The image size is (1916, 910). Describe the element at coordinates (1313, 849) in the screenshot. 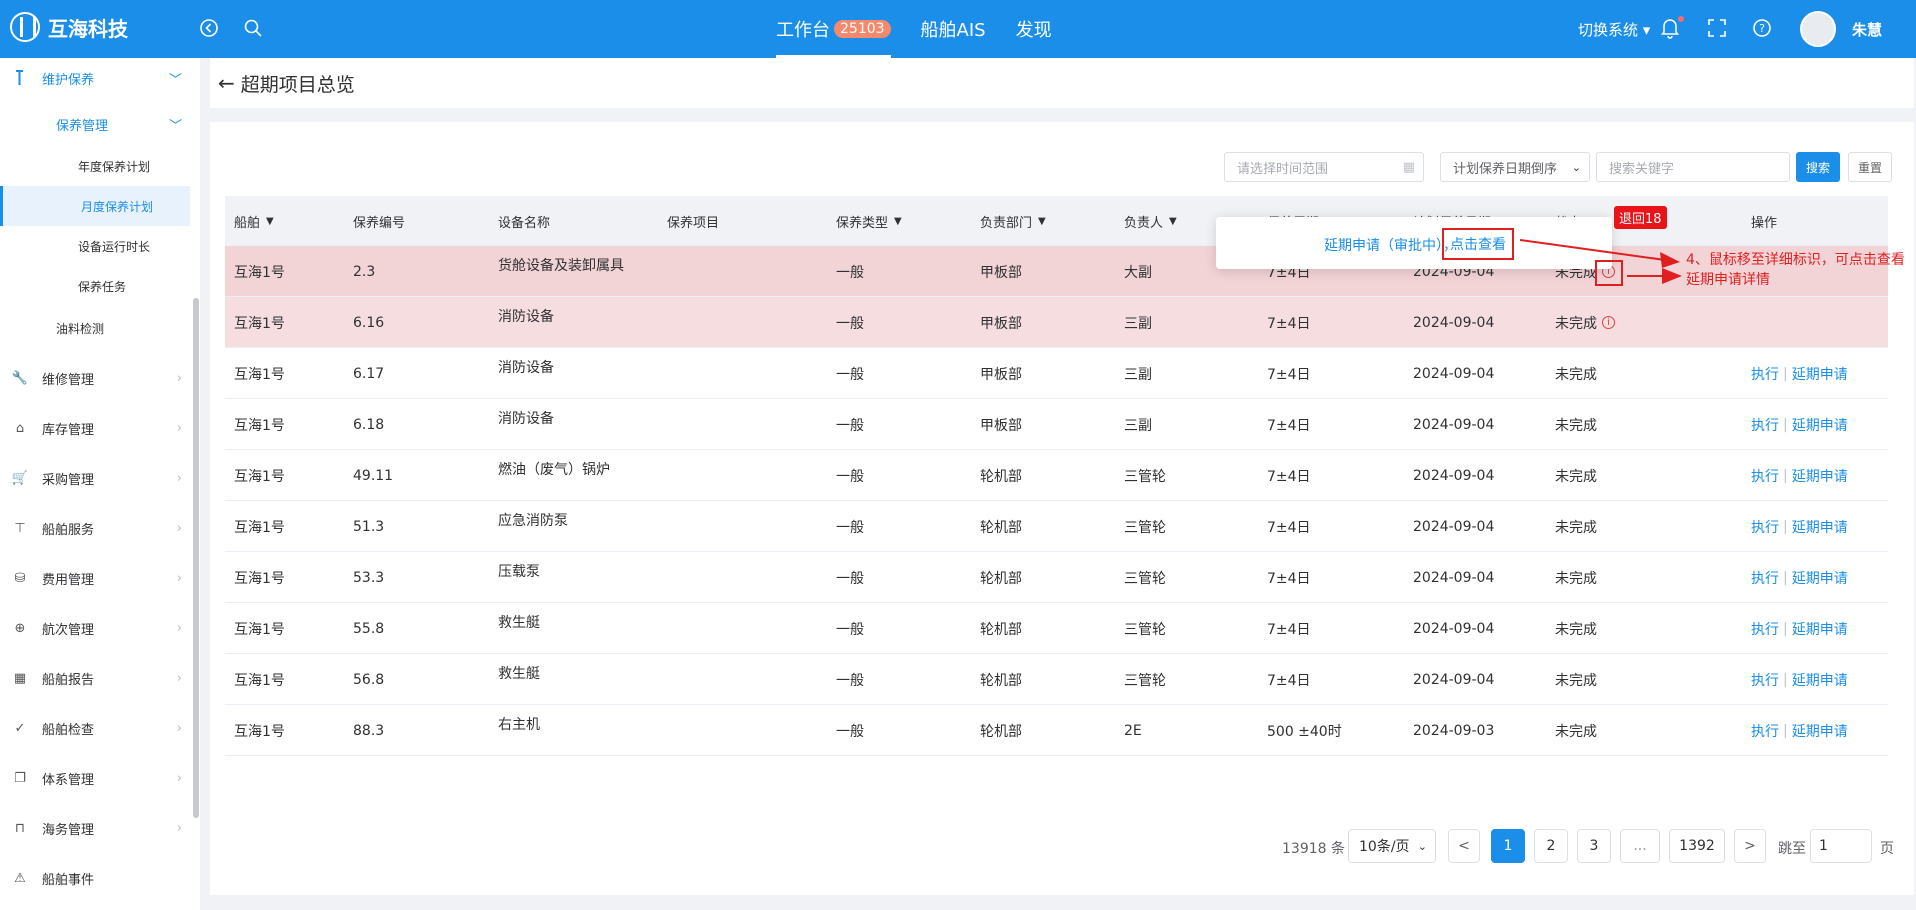

I see `total-count: 13918 条` at that location.